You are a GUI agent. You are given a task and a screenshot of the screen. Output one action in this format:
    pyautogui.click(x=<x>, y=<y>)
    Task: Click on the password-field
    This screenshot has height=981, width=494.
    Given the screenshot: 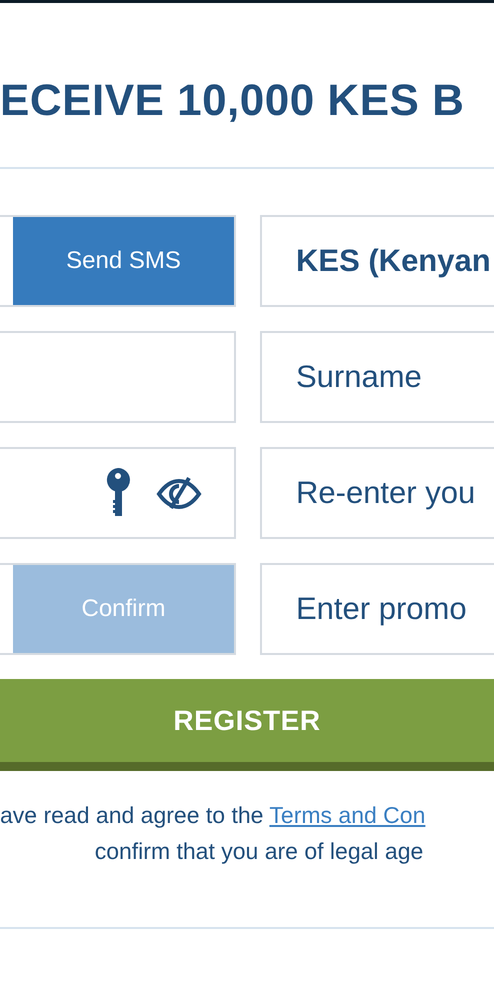 What is the action you would take?
    pyautogui.click(x=118, y=493)
    